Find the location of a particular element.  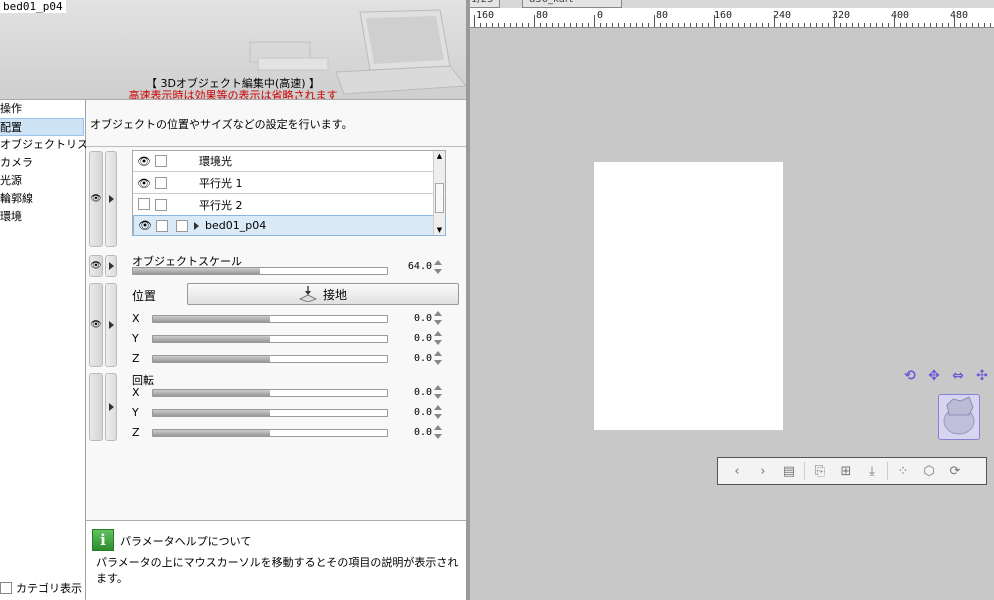

canvas-paper is located at coordinates (688, 296).